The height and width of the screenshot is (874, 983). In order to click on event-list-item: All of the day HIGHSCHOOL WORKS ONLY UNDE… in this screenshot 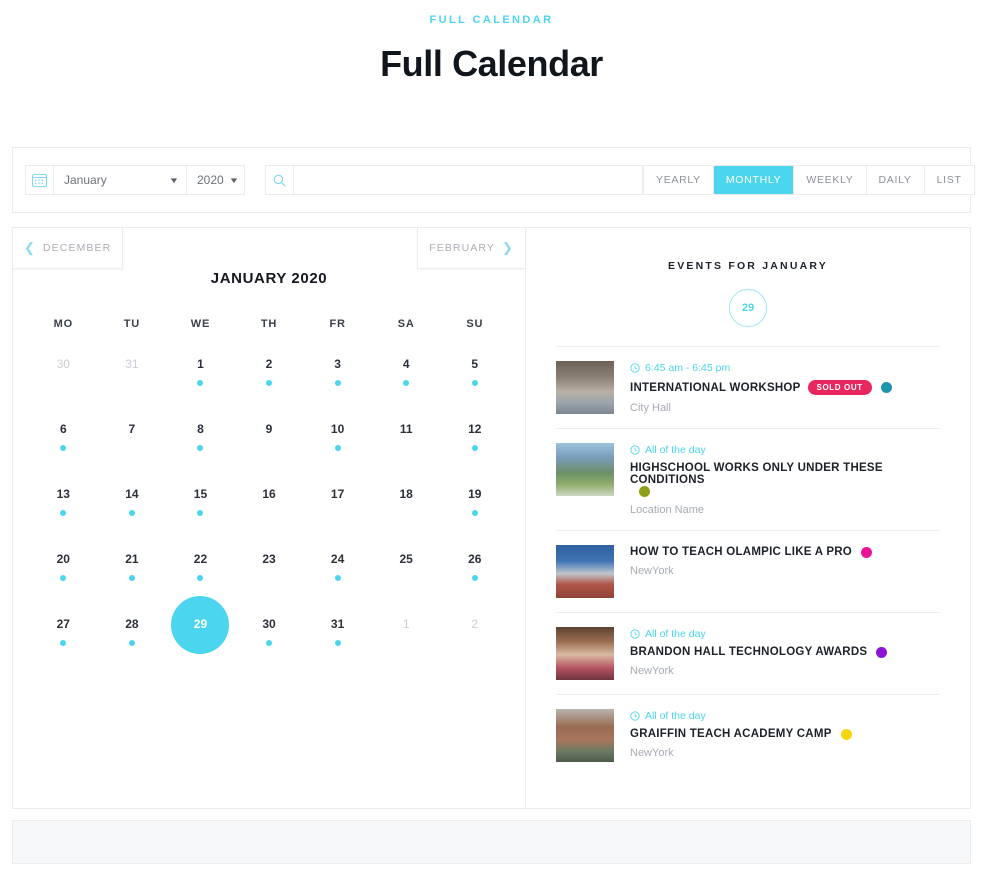, I will do `click(748, 480)`.